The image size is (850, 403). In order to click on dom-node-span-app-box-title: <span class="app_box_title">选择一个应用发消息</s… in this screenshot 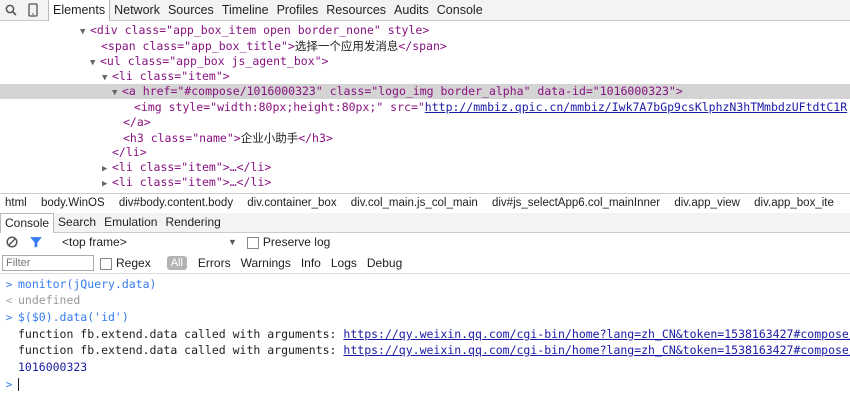, I will do `click(425, 46)`.